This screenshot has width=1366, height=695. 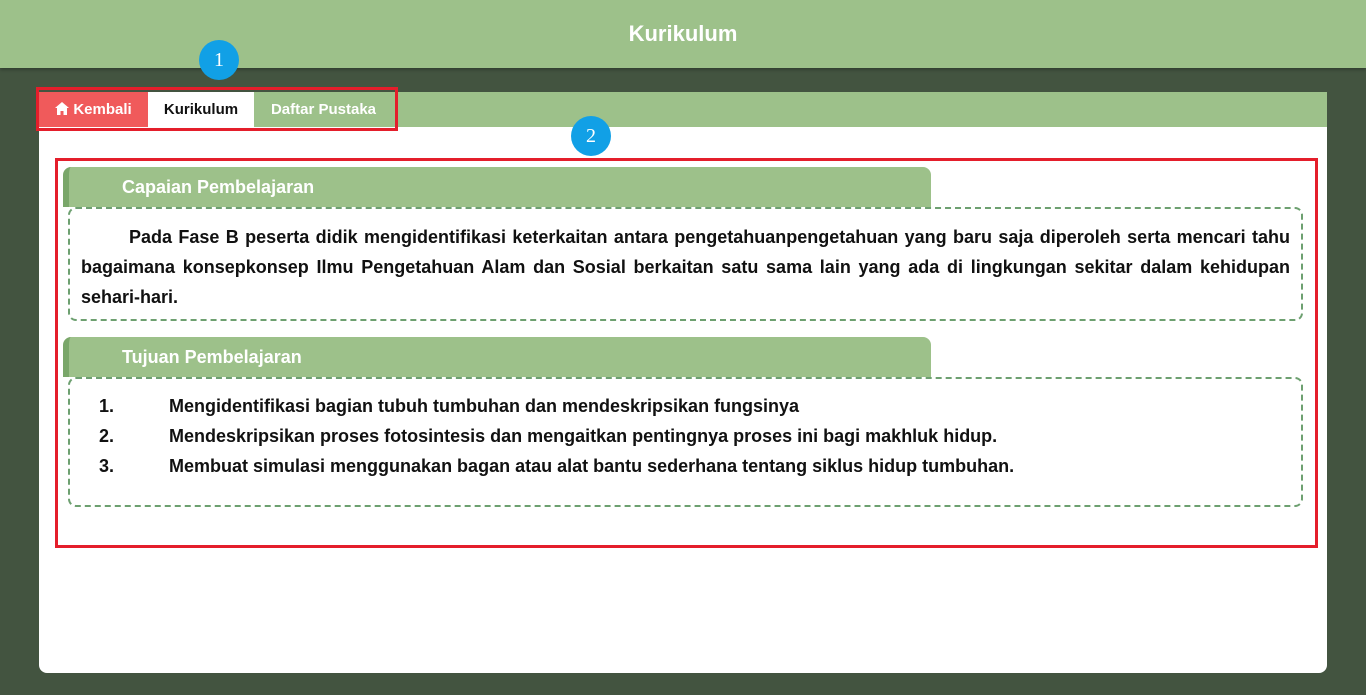 What do you see at coordinates (683, 33) in the screenshot?
I see `page-title: Kurikulum` at bounding box center [683, 33].